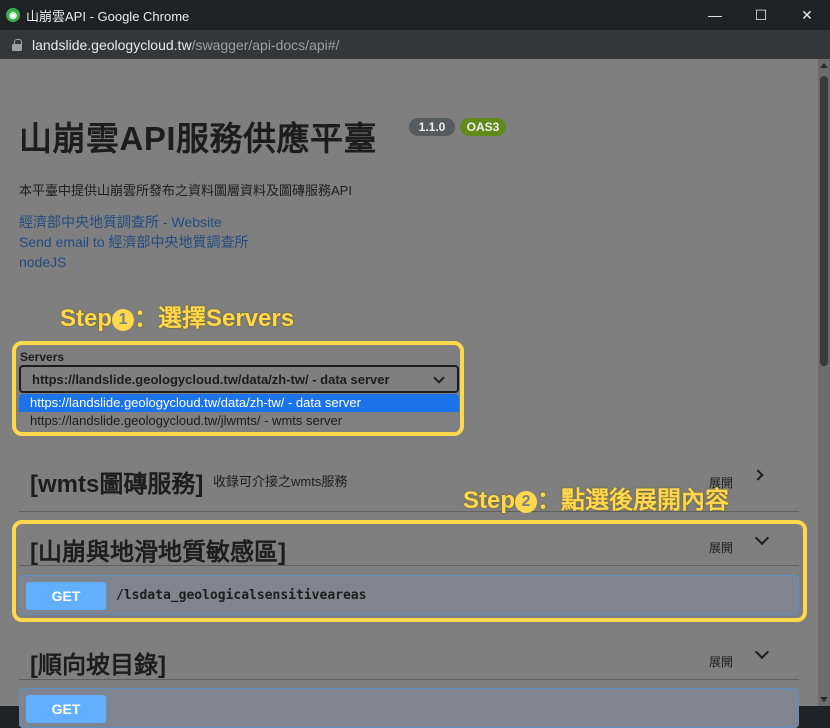  What do you see at coordinates (824, 65) in the screenshot?
I see `scroll-up-arrow-icon` at bounding box center [824, 65].